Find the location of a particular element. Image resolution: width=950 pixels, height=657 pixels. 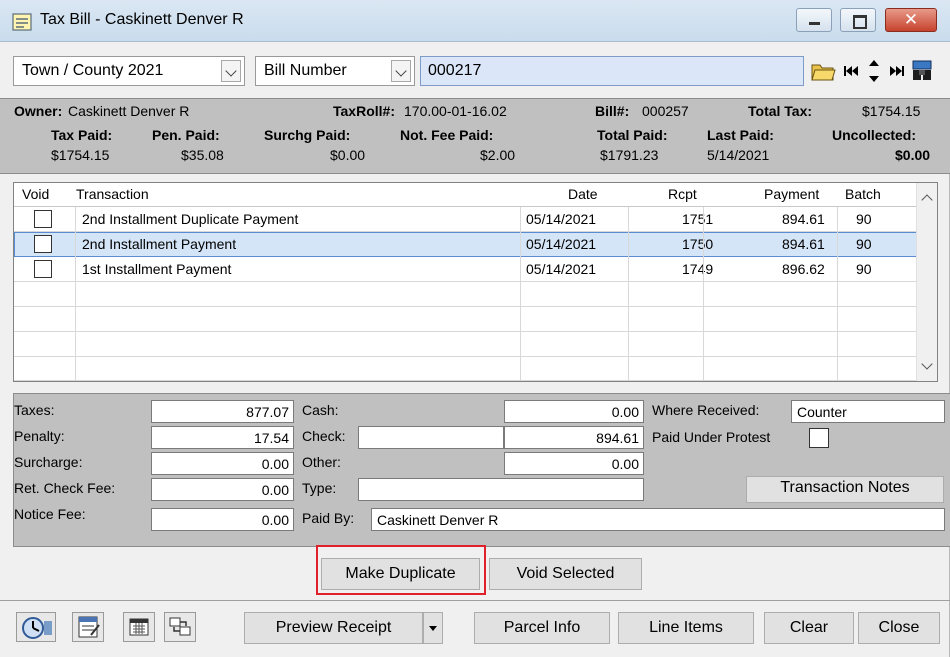

search-by-value: Bill Number is located at coordinates (305, 70).